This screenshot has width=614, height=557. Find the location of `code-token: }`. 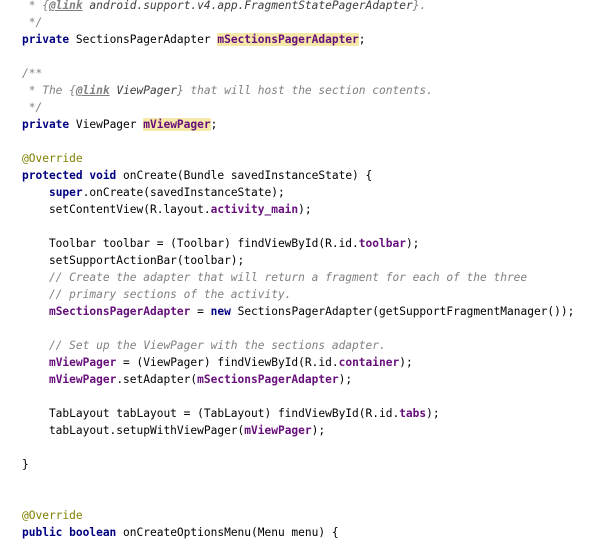

code-token: } is located at coordinates (25, 464).